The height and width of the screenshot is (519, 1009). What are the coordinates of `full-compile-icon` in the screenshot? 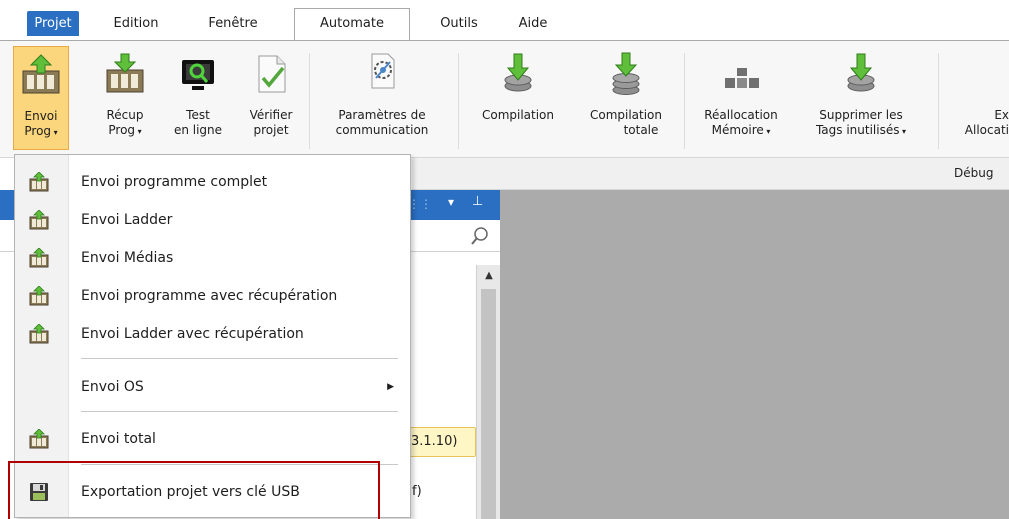 It's located at (626, 73).